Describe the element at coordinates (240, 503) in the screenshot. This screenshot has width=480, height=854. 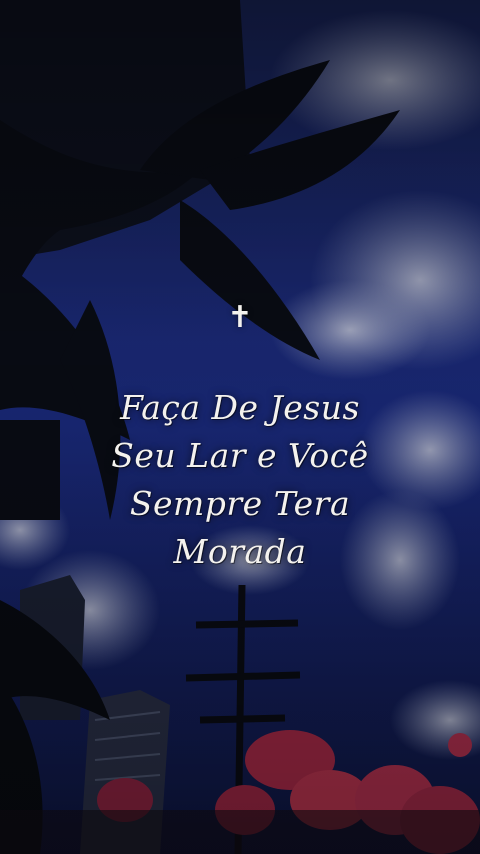
I see `quote-line-3: Sempre Tera` at that location.